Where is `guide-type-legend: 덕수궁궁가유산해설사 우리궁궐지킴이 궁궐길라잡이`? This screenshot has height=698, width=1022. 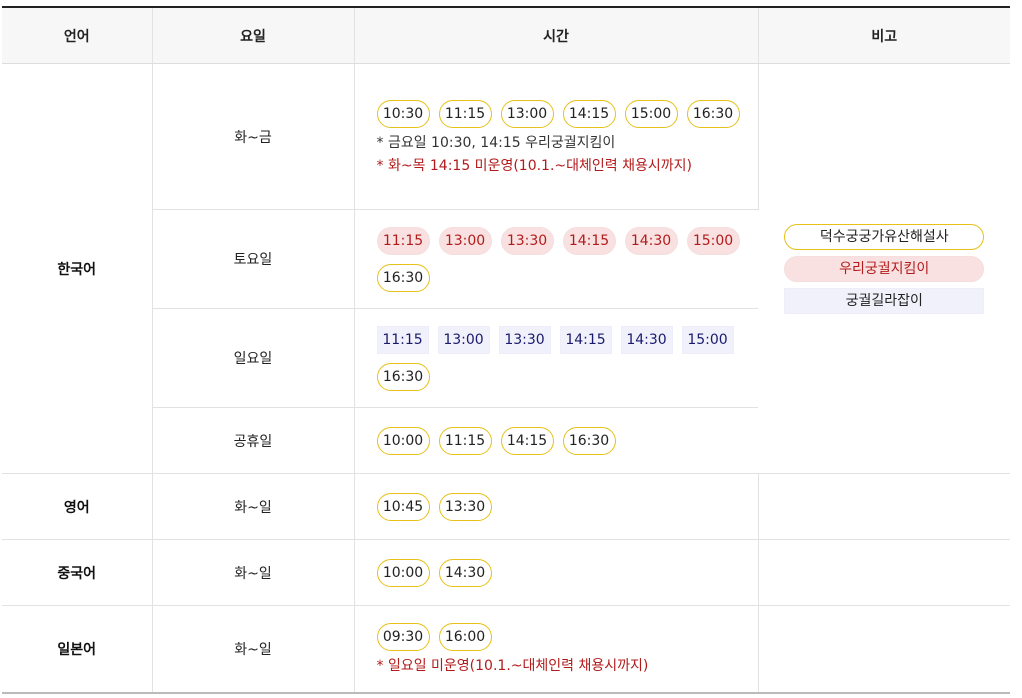 guide-type-legend: 덕수궁궁가유산해설사 우리궁궐지킴이 궁궐길라잡이 is located at coordinates (885, 268).